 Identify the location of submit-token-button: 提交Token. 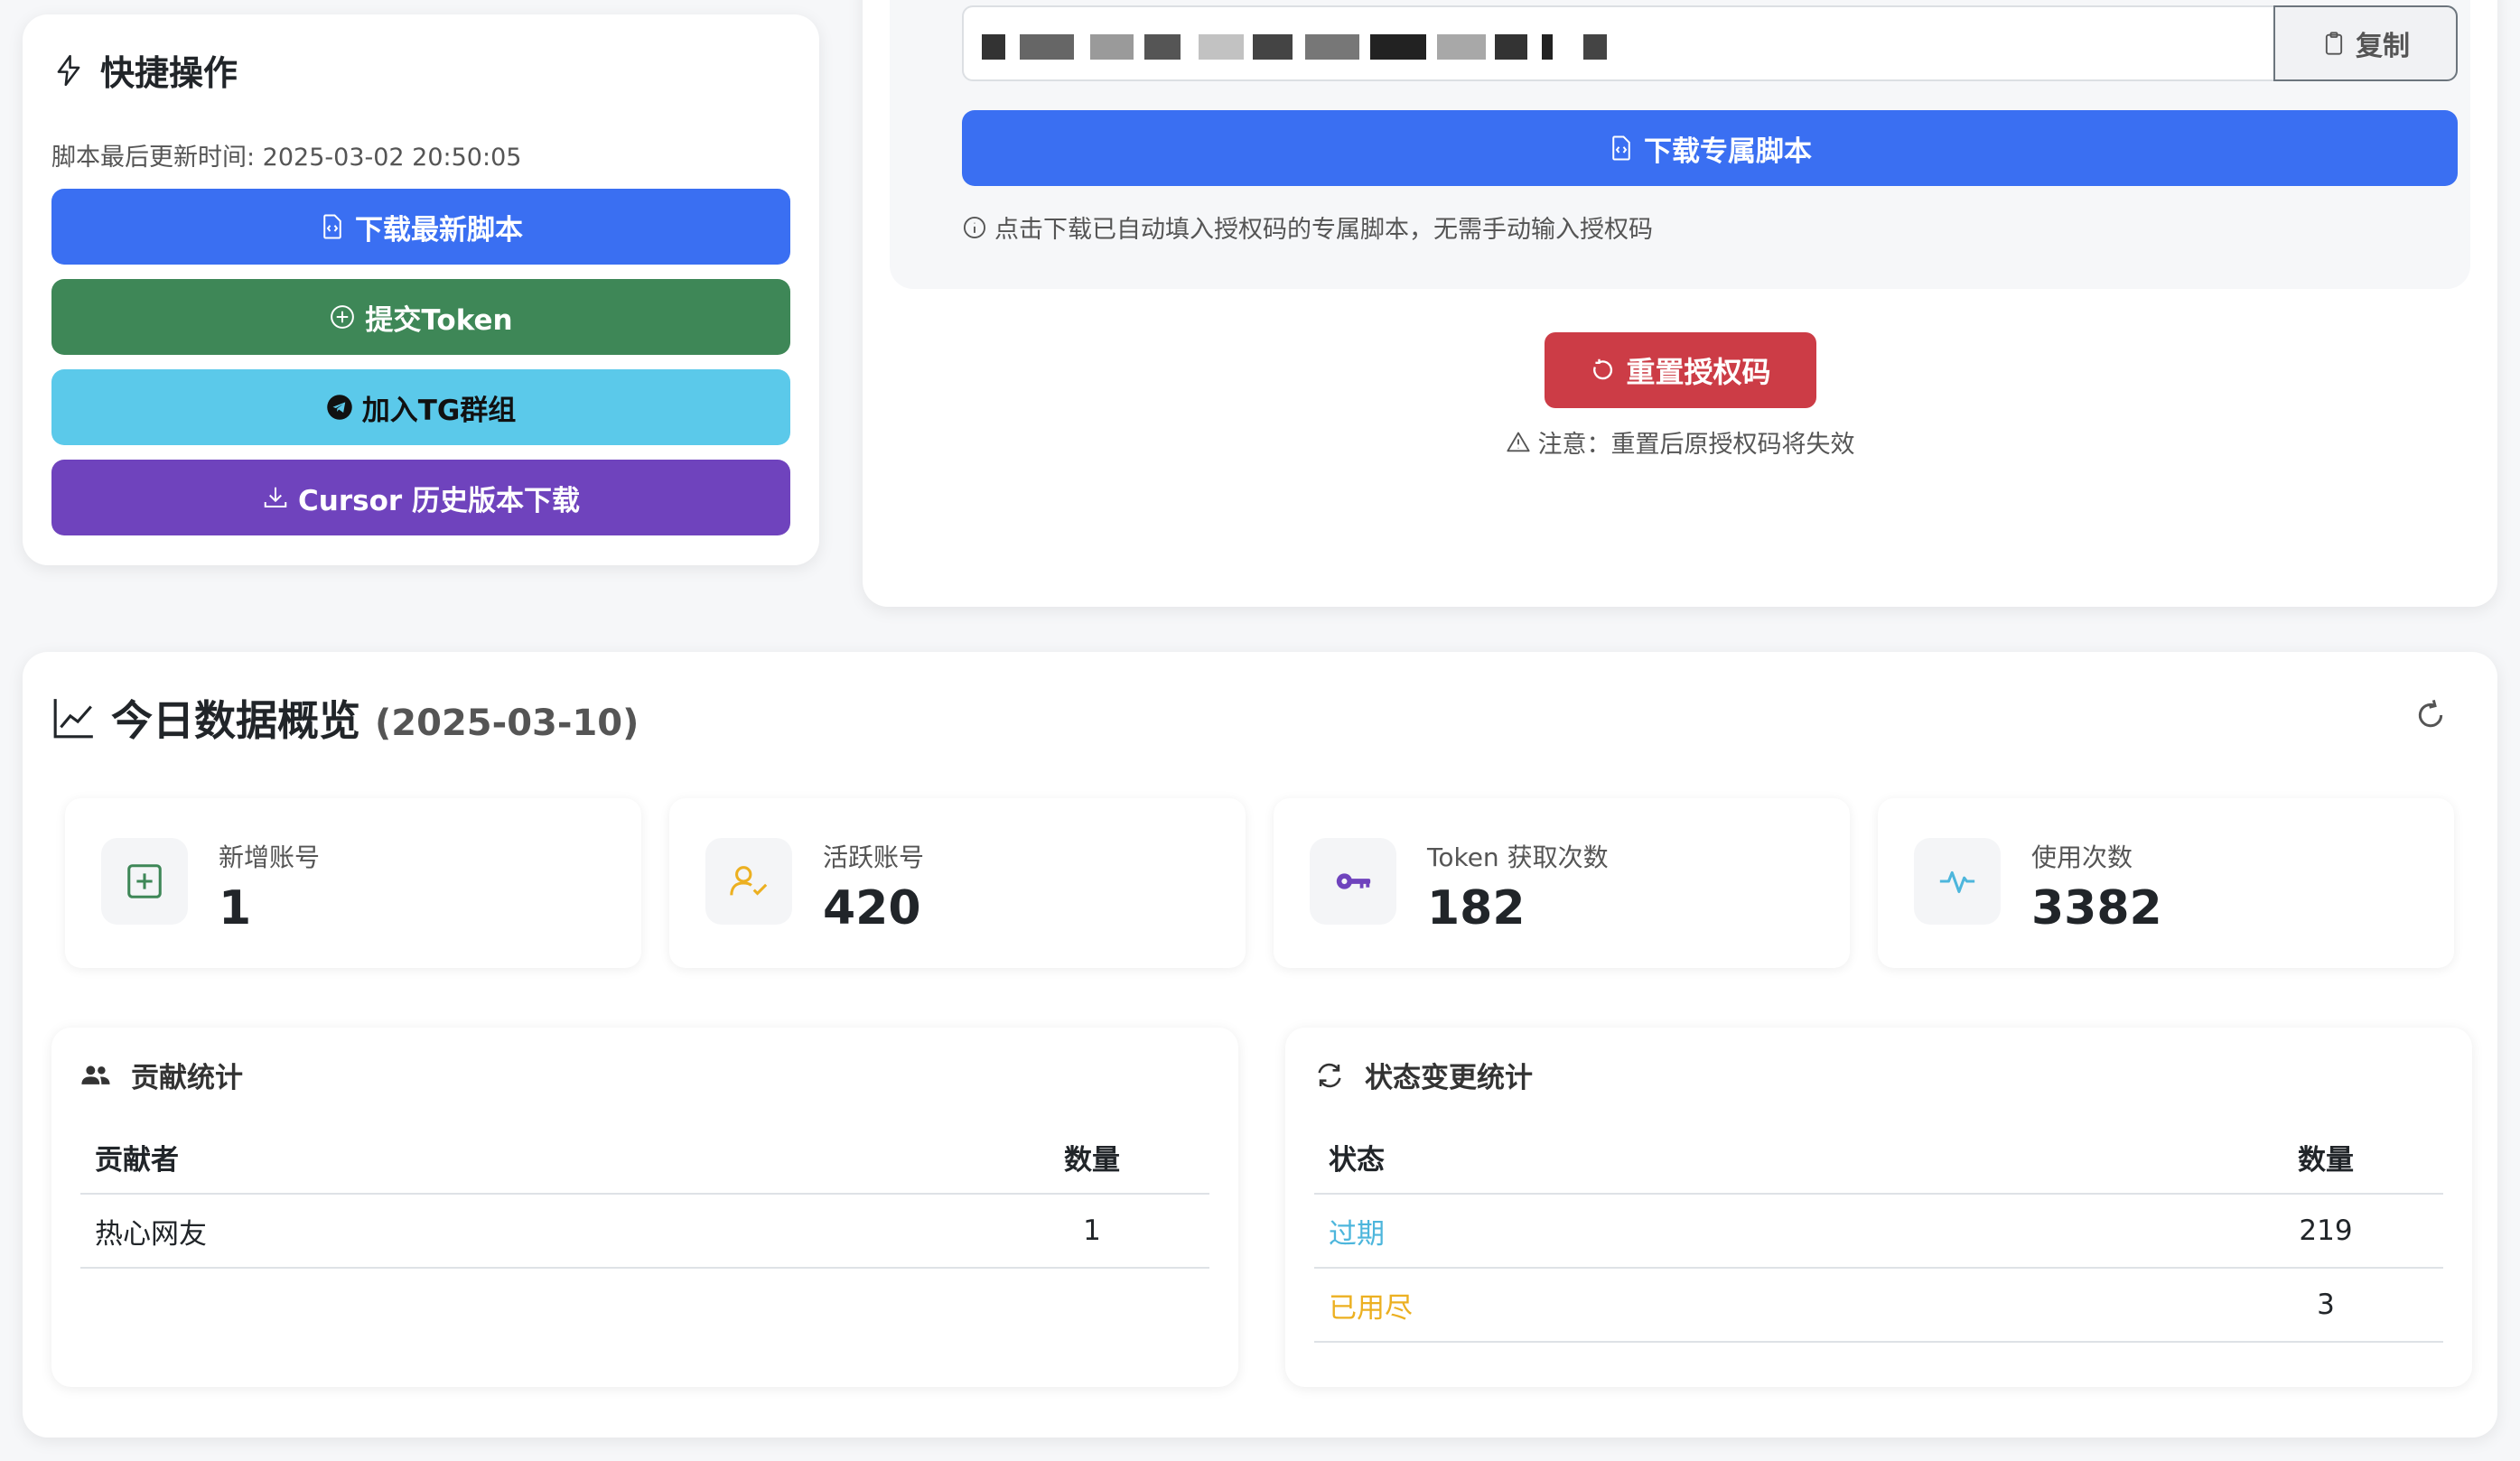
(420, 317).